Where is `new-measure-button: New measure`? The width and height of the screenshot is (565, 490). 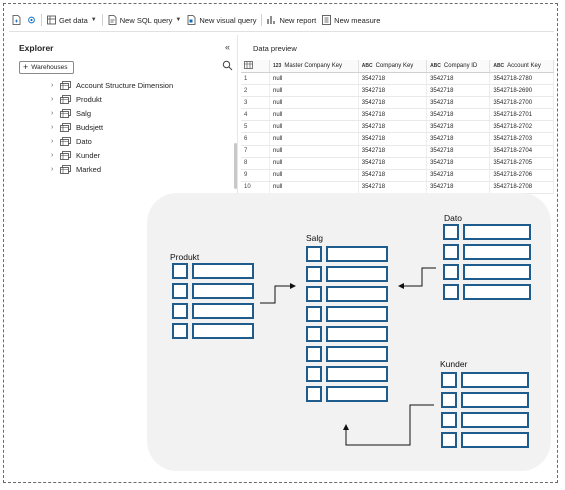
new-measure-button: New measure is located at coordinates (351, 20).